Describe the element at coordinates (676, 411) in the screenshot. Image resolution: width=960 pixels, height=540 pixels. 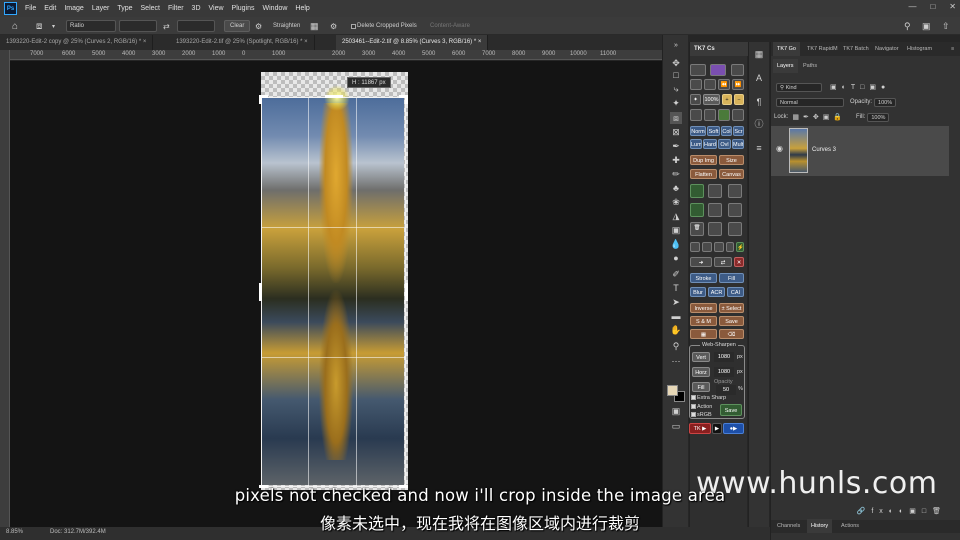
I see `quick-mask-icon: ▣` at that location.